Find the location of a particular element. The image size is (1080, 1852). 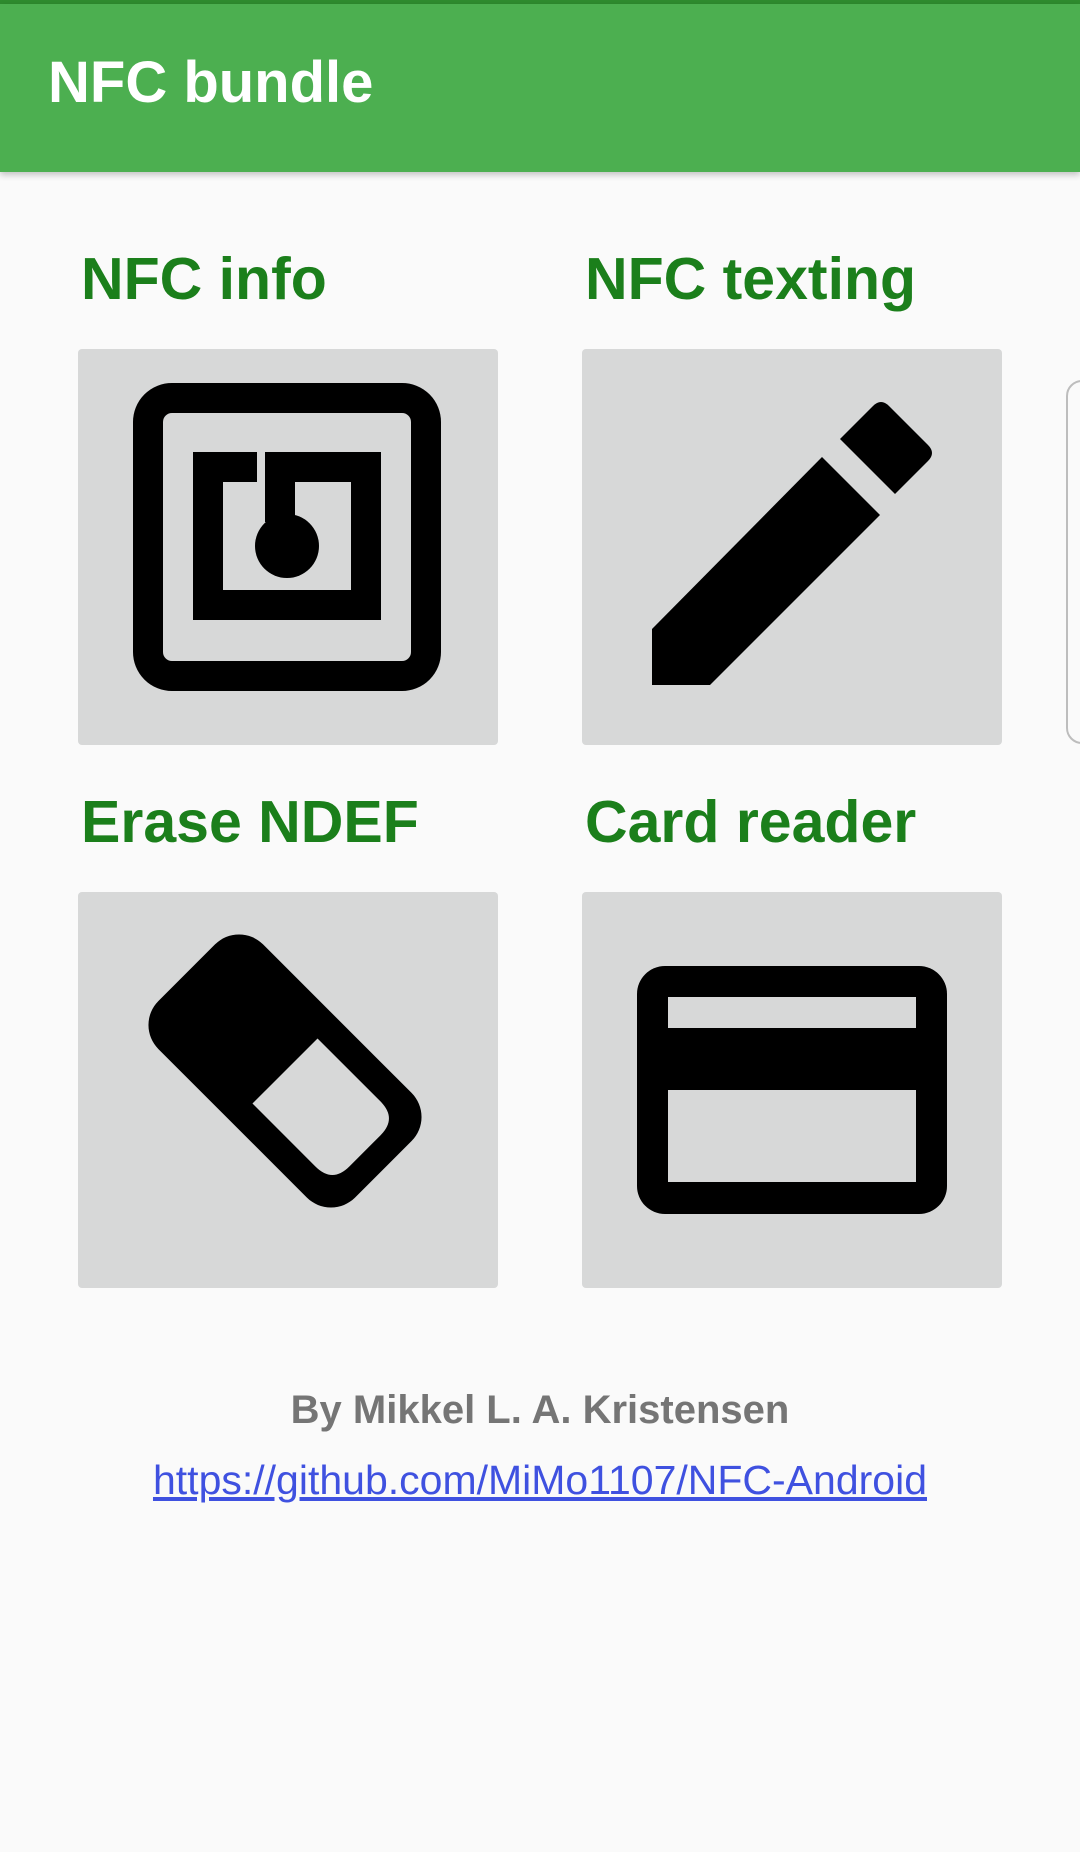

nfc-texting-button is located at coordinates (792, 547).